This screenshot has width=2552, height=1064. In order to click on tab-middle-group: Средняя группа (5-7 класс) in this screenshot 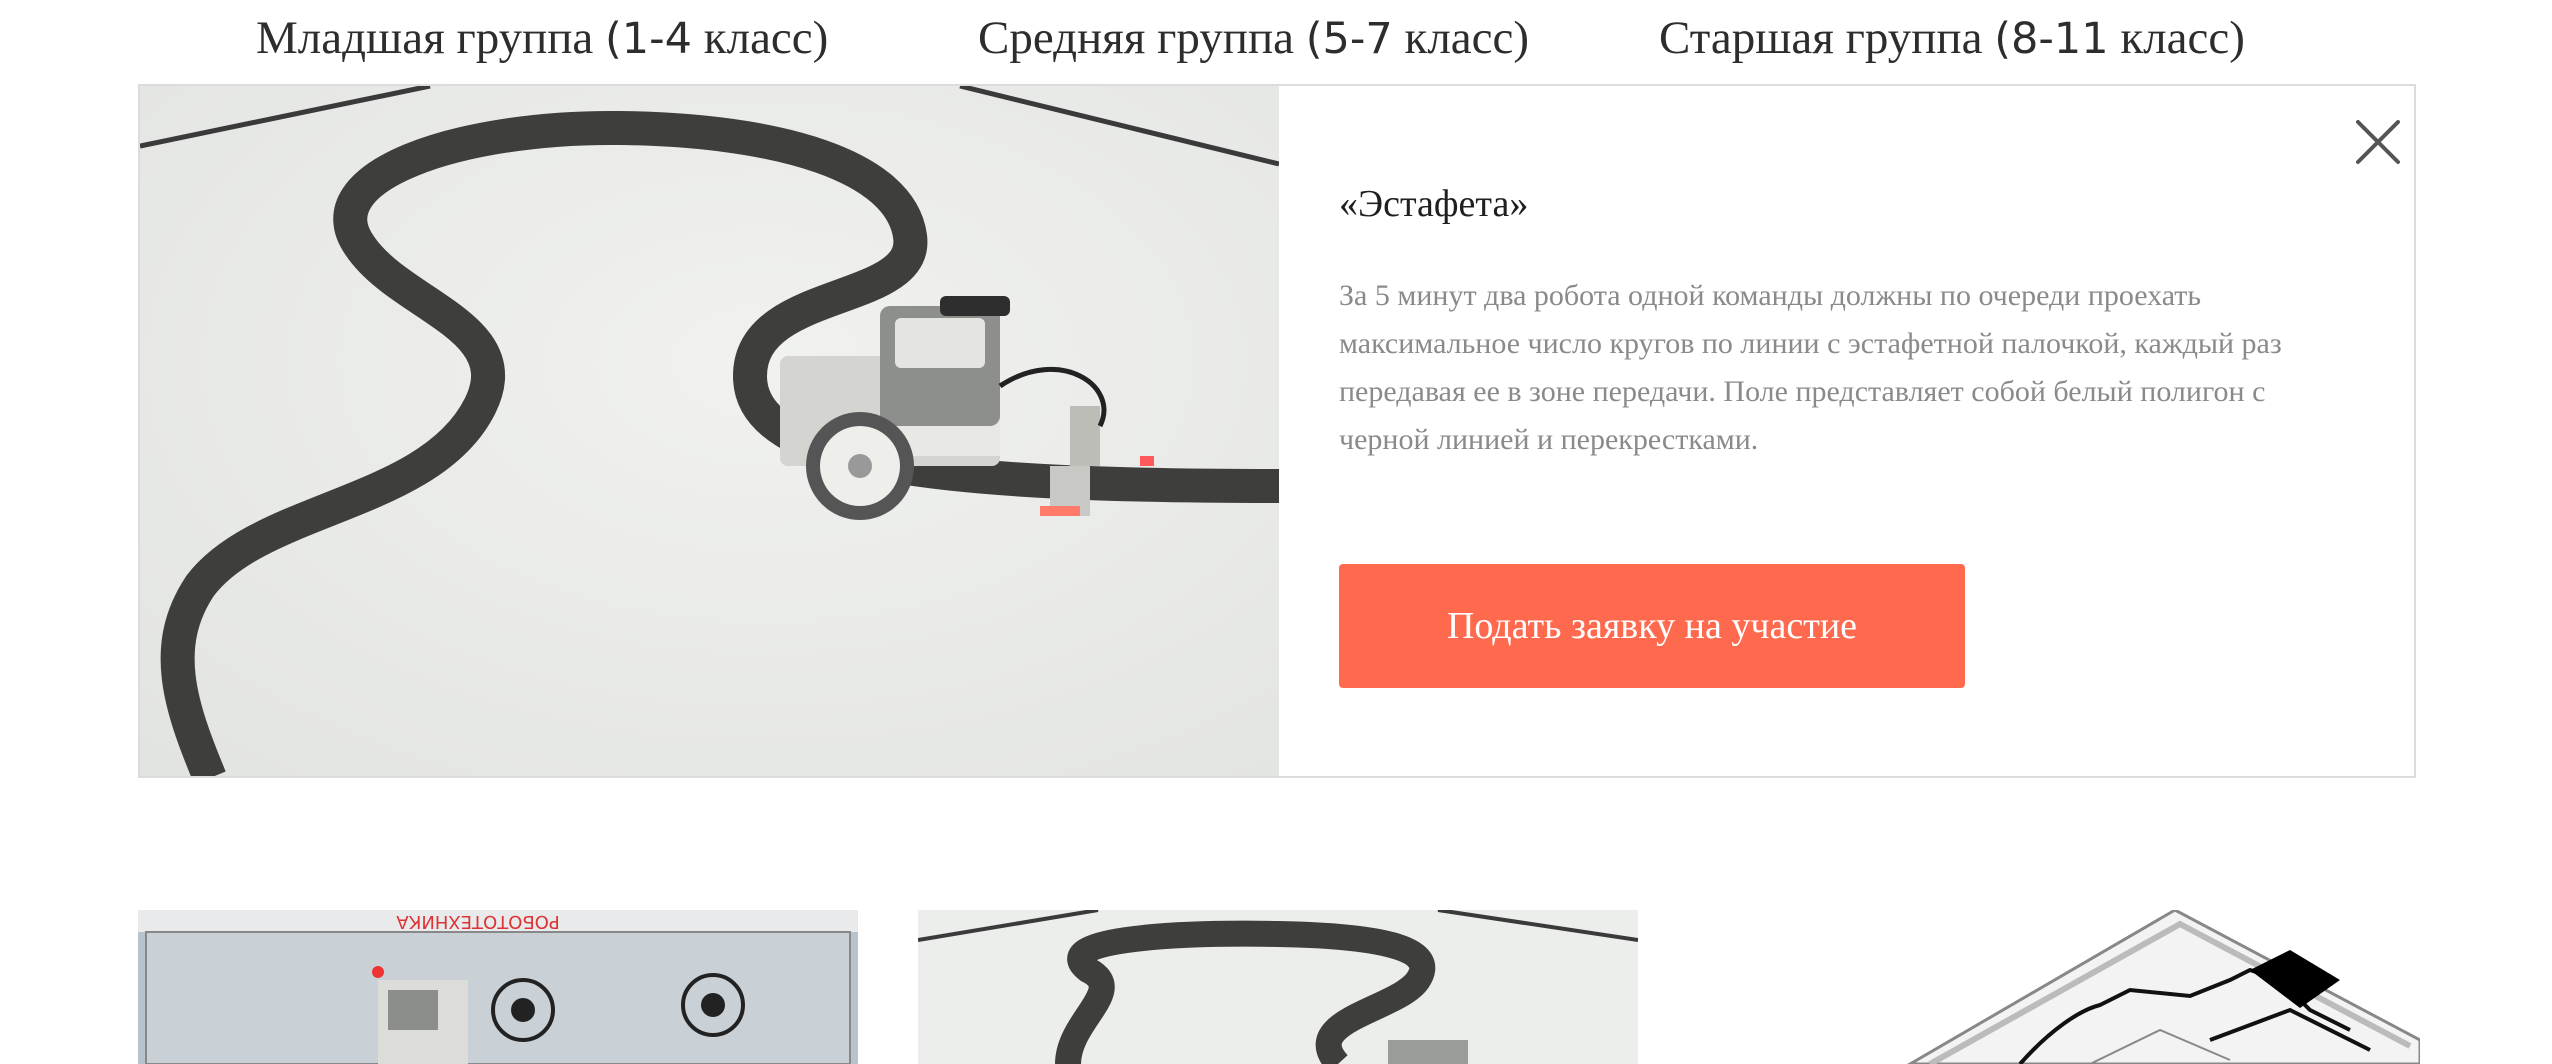, I will do `click(1253, 38)`.